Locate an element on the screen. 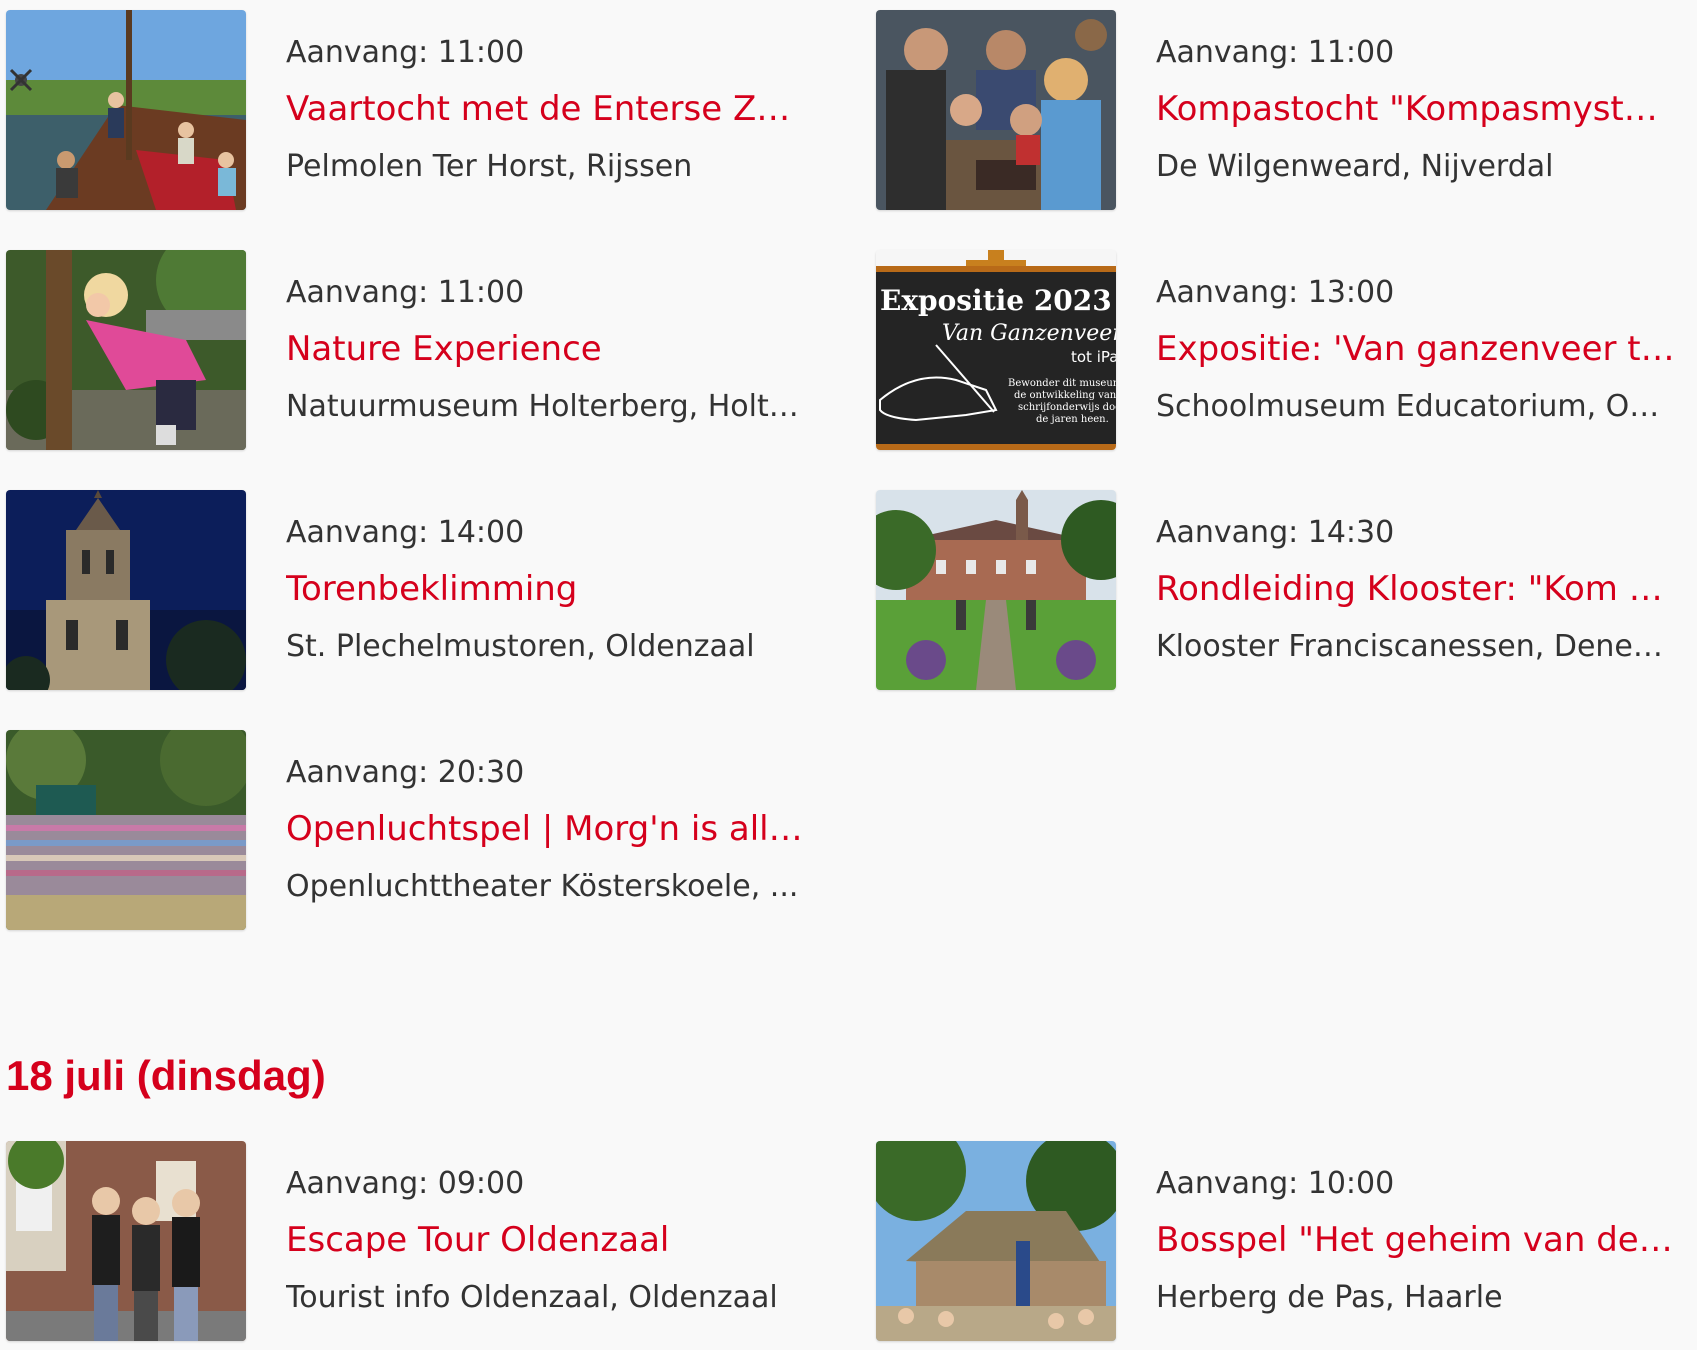 The image size is (1697, 1350). event-venue: Natuurmuseum Holterberg, Holten is located at coordinates (546, 406).